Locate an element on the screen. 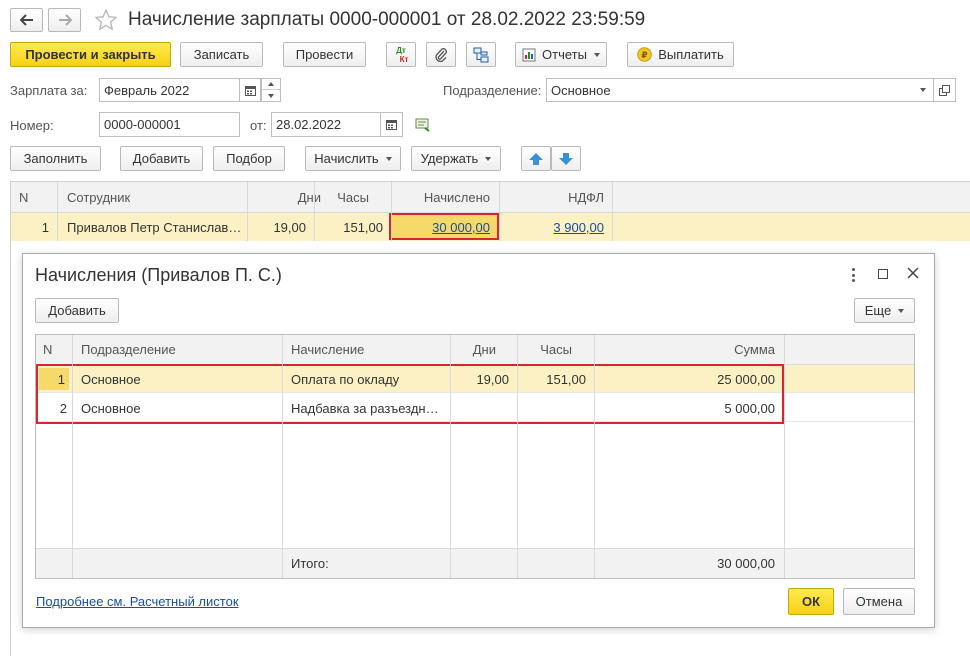  number-label: Номер: is located at coordinates (32, 125).